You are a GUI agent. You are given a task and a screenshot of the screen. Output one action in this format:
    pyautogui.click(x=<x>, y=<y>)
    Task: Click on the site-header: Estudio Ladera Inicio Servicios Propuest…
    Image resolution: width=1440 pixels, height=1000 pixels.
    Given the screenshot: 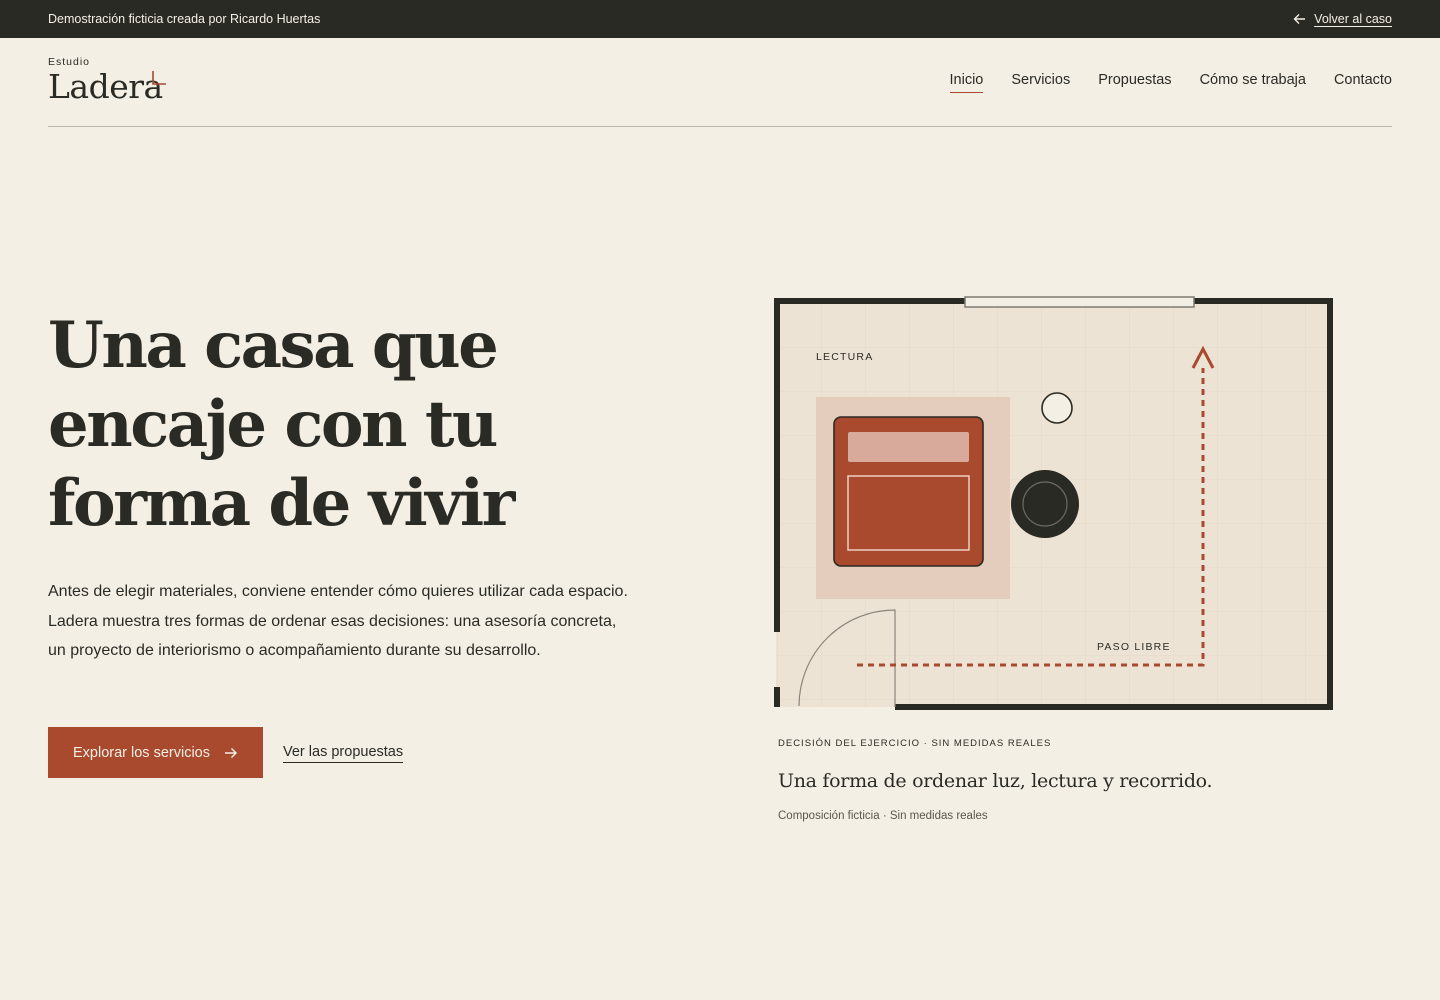 What is the action you would take?
    pyautogui.click(x=720, y=82)
    